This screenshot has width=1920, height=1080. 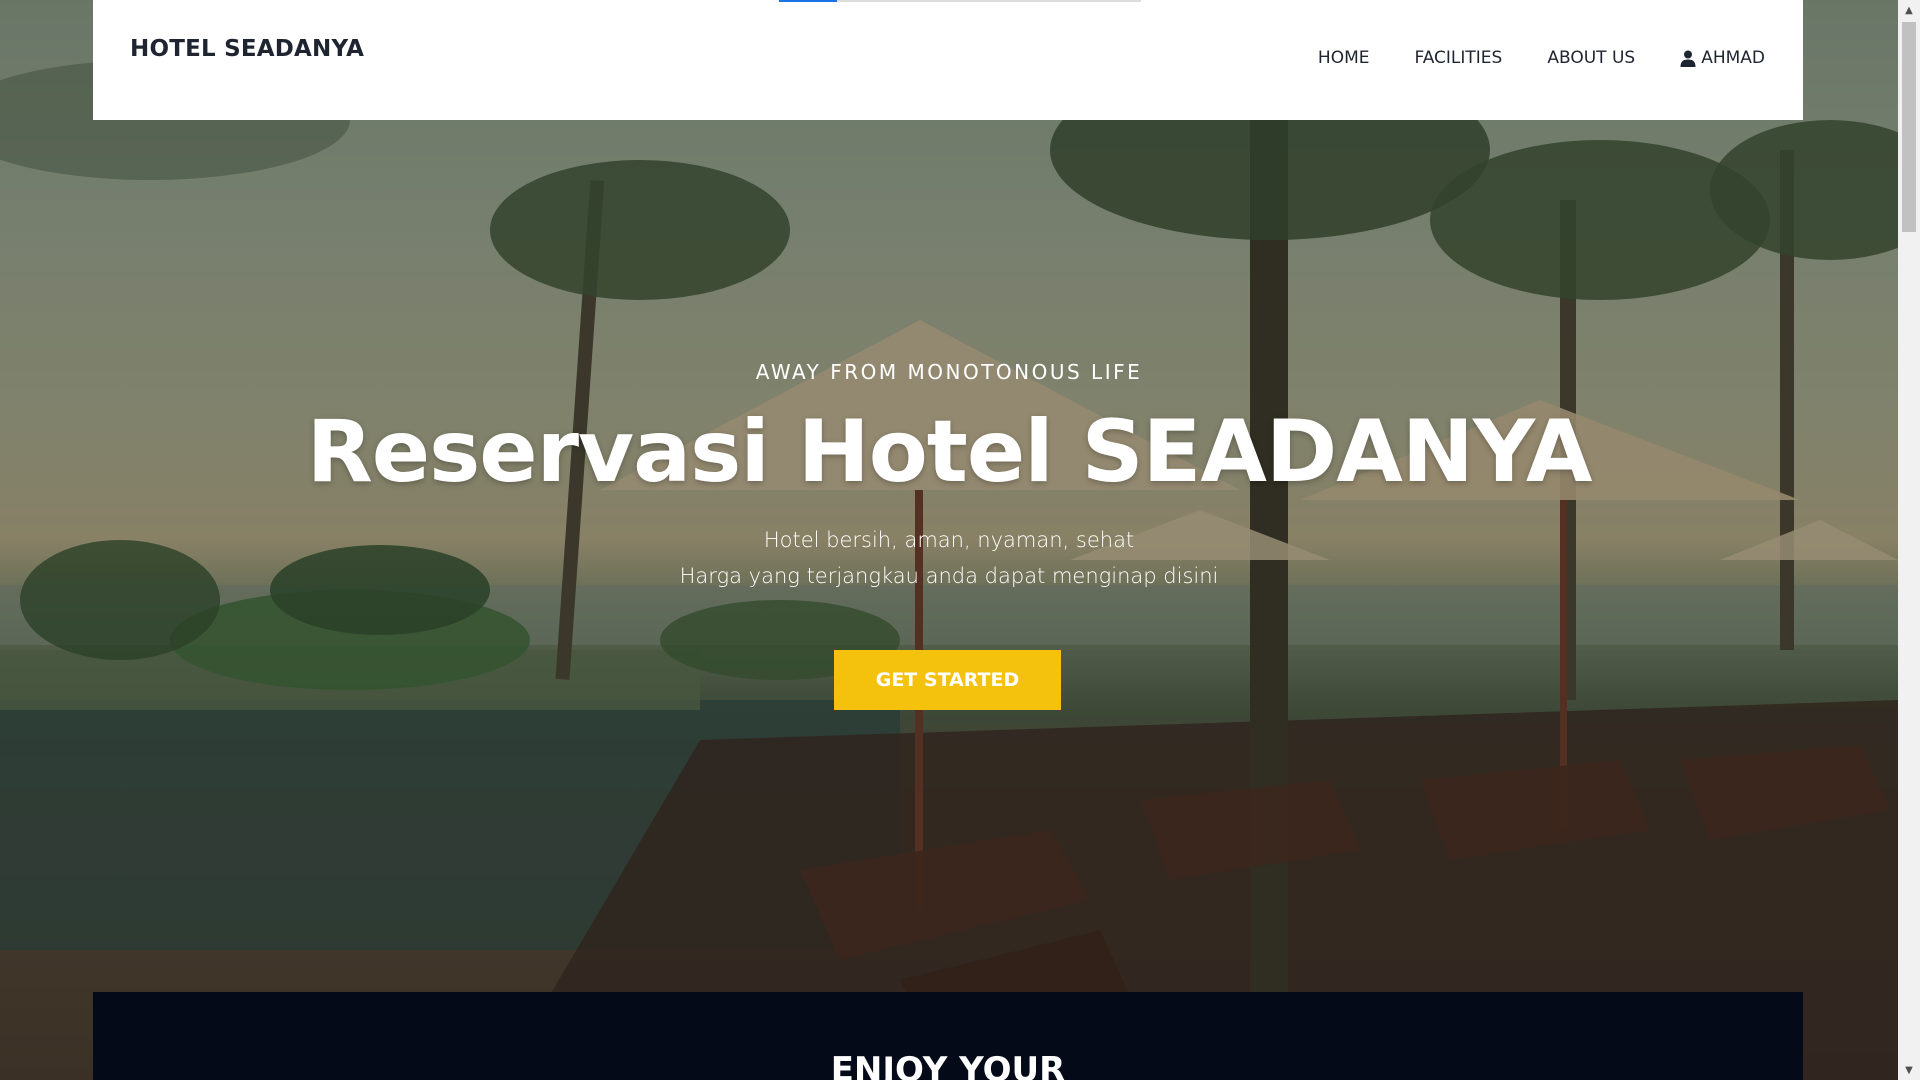 What do you see at coordinates (947, 680) in the screenshot?
I see `get-started-button: GET STARTED` at bounding box center [947, 680].